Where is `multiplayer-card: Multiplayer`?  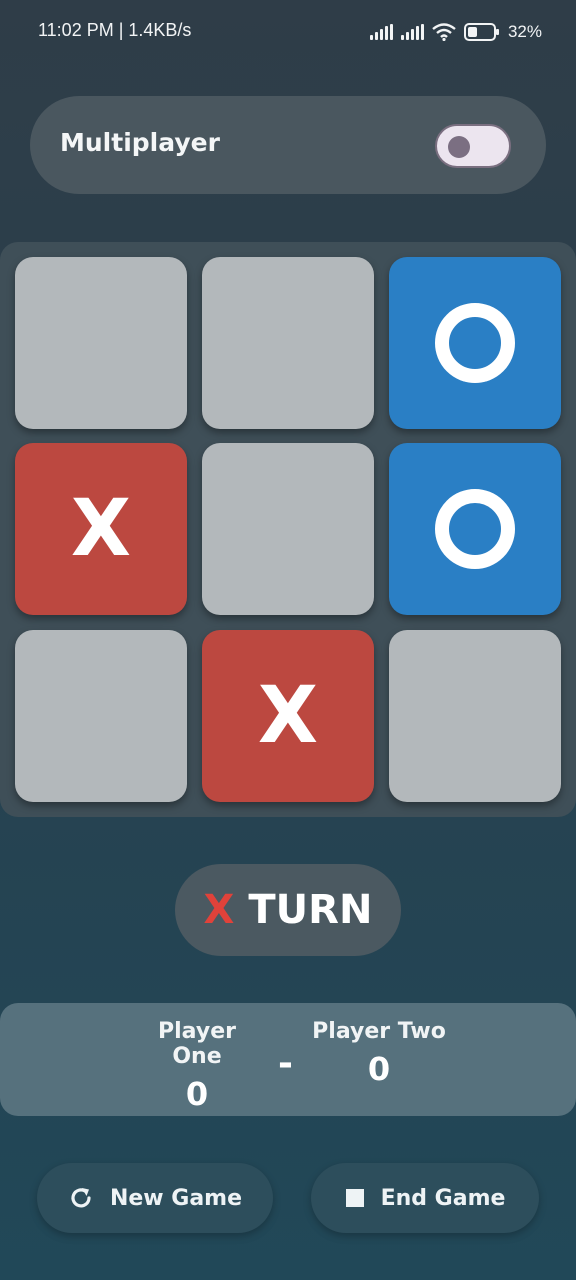 multiplayer-card: Multiplayer is located at coordinates (288, 145).